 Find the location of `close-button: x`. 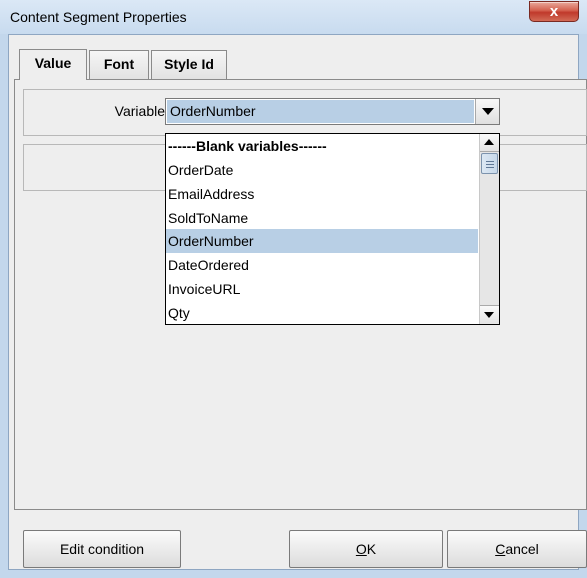

close-button: x is located at coordinates (554, 11).